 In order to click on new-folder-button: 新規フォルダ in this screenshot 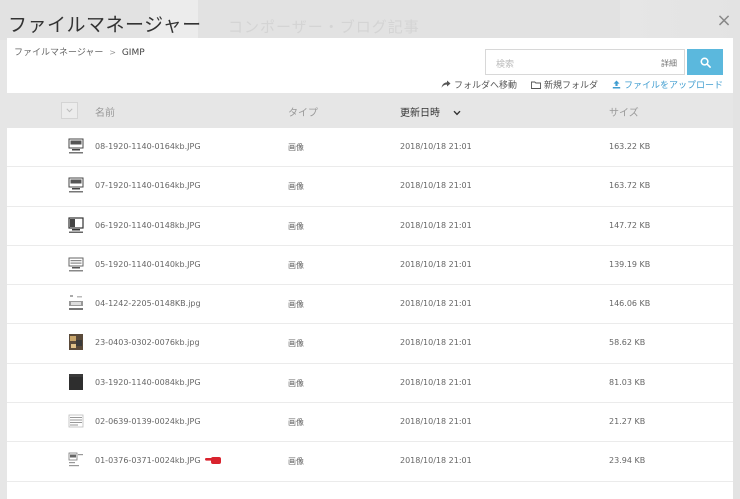, I will do `click(564, 84)`.